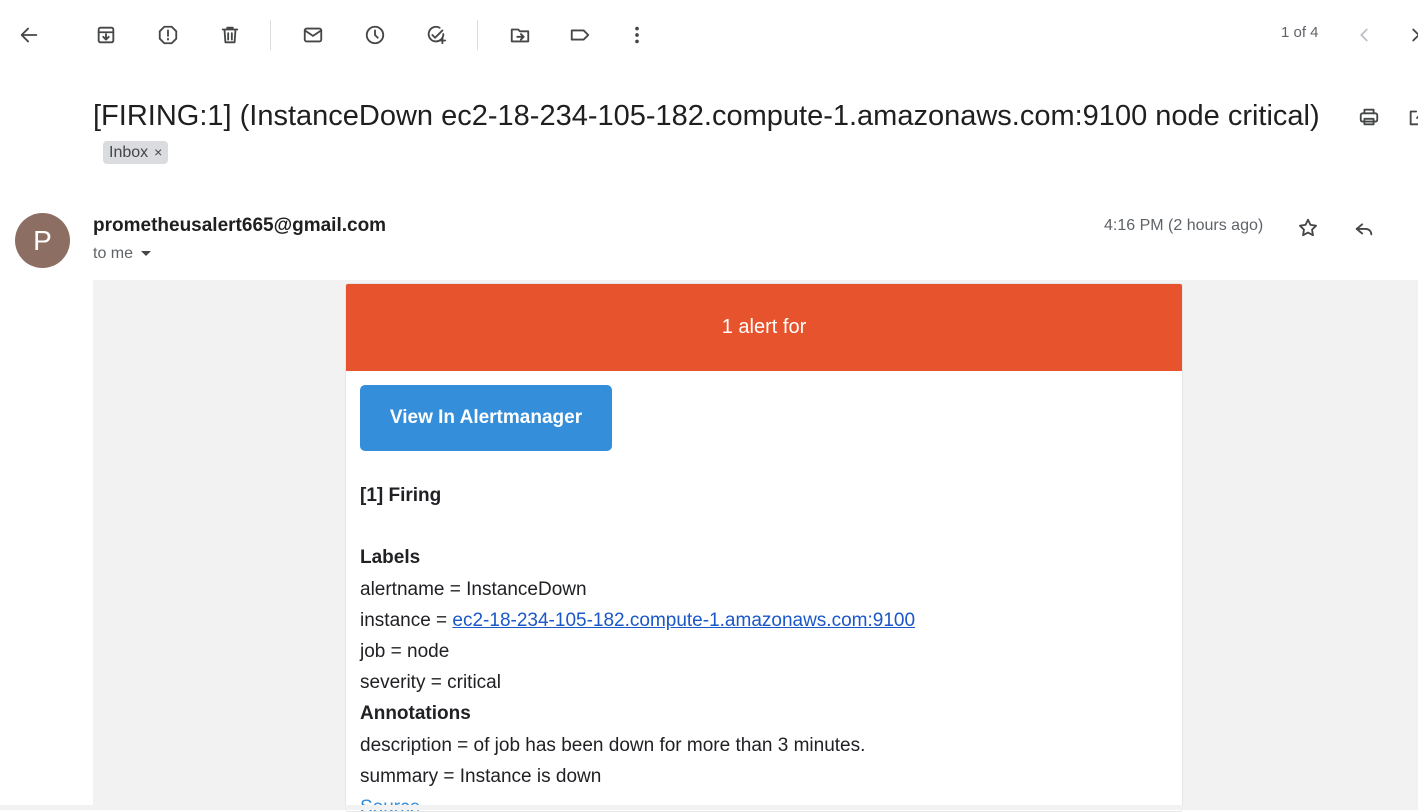  I want to click on pager-count: 1 of 4, so click(1300, 32).